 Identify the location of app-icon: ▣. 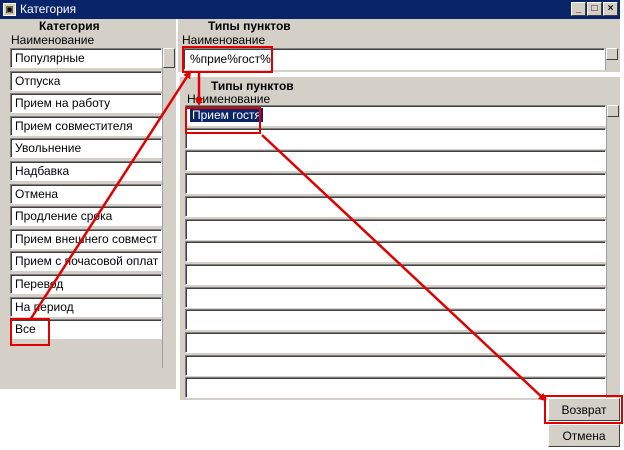
(9, 9).